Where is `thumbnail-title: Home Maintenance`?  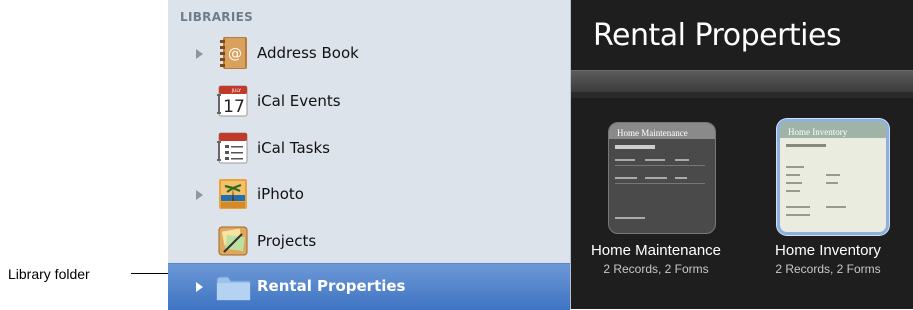 thumbnail-title: Home Maintenance is located at coordinates (652, 133).